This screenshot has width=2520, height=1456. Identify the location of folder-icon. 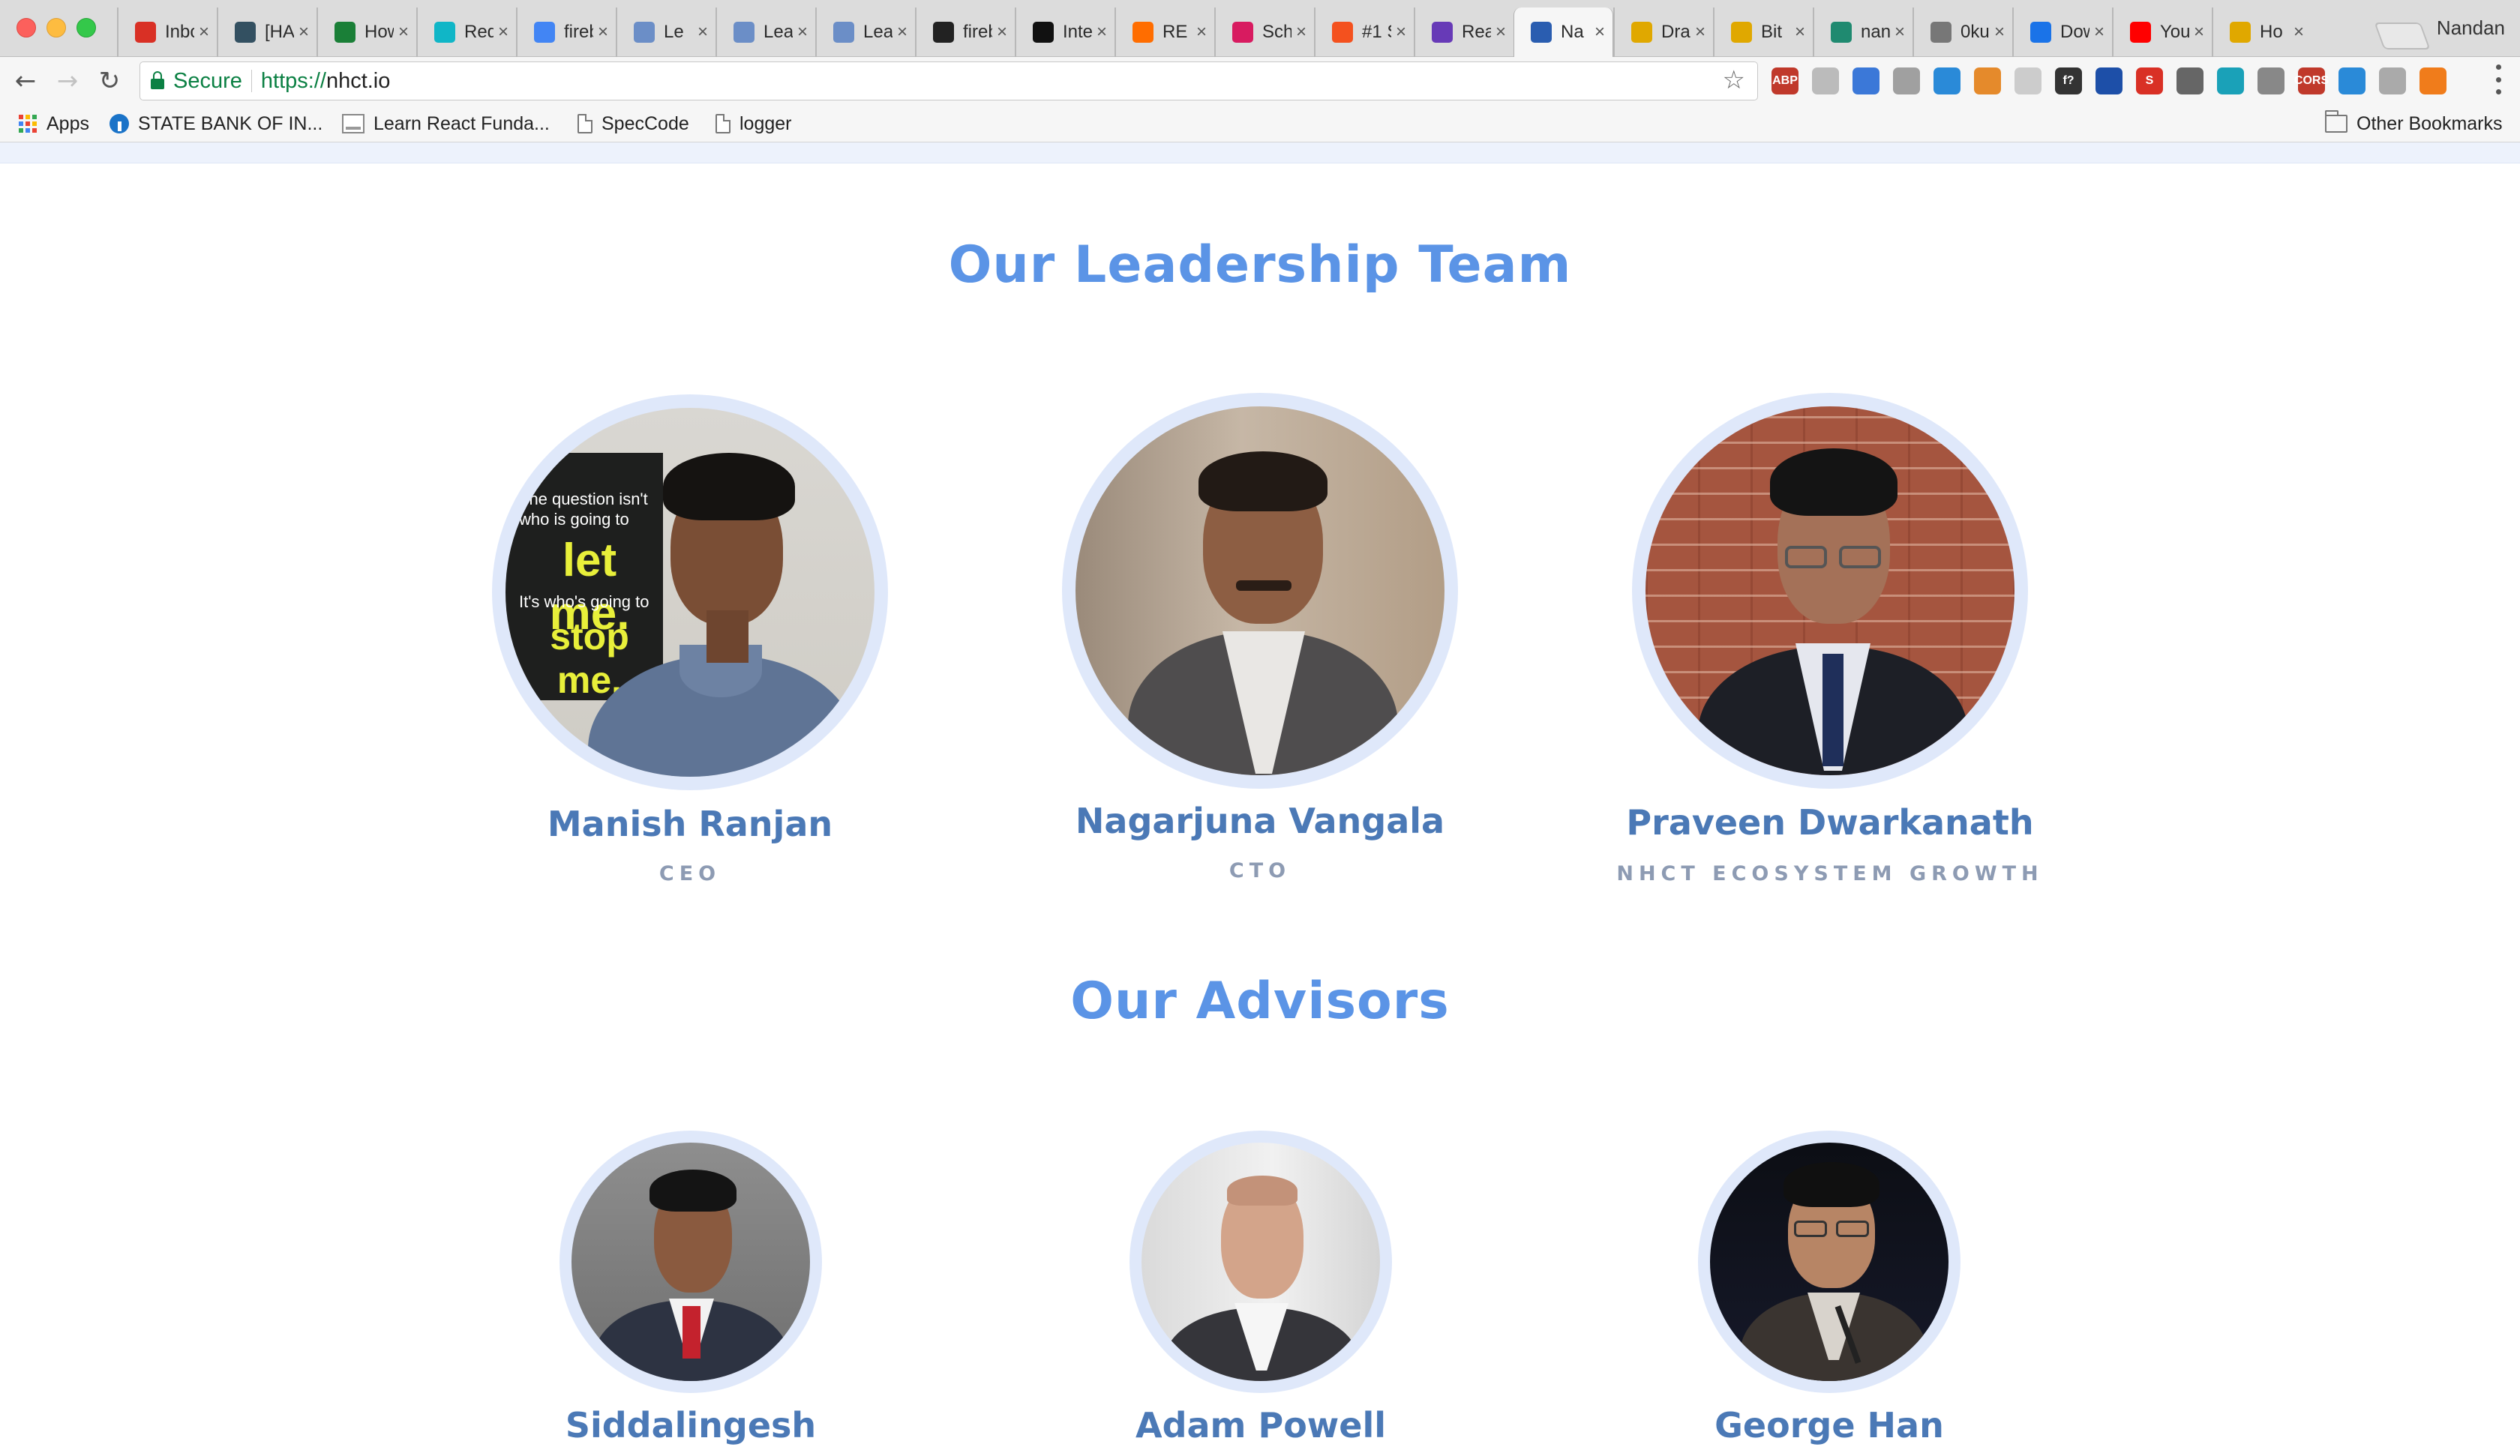
(2336, 121).